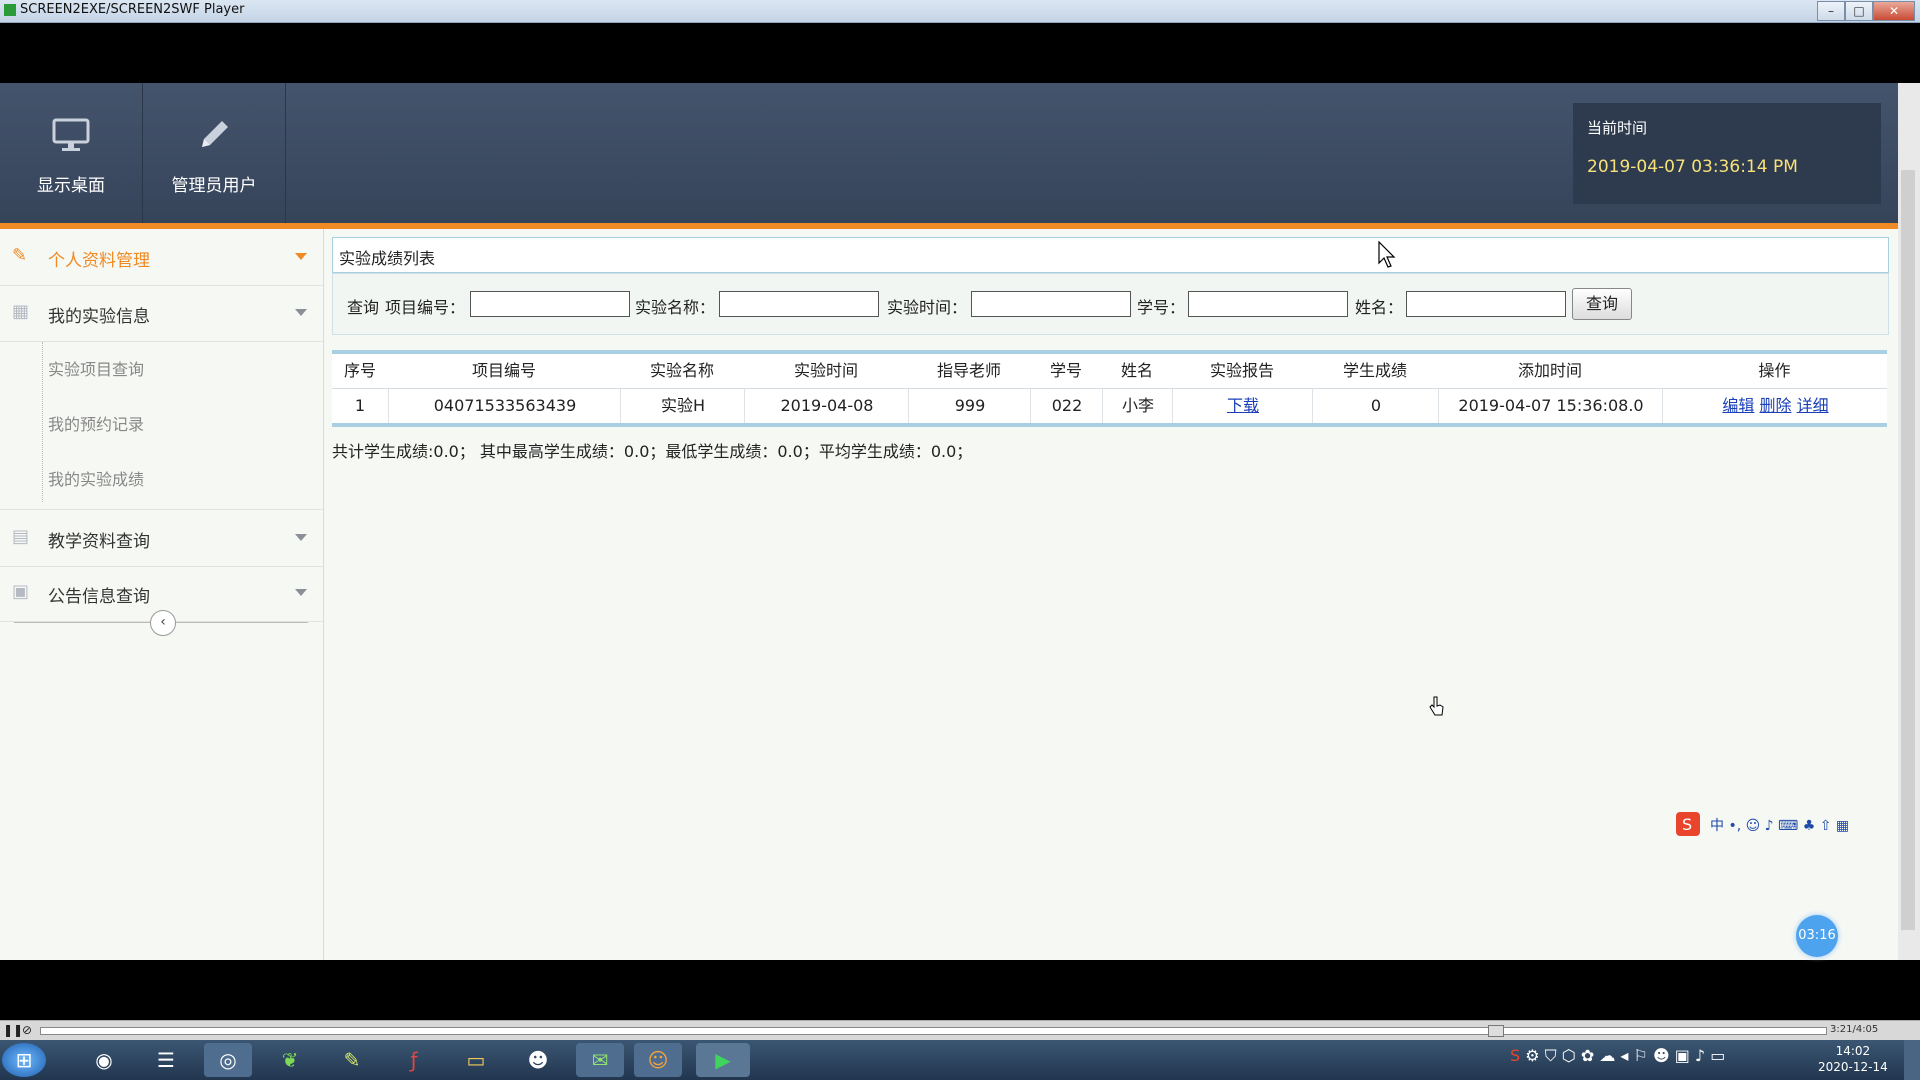  I want to click on student-id-label: 学号：, so click(1161, 307).